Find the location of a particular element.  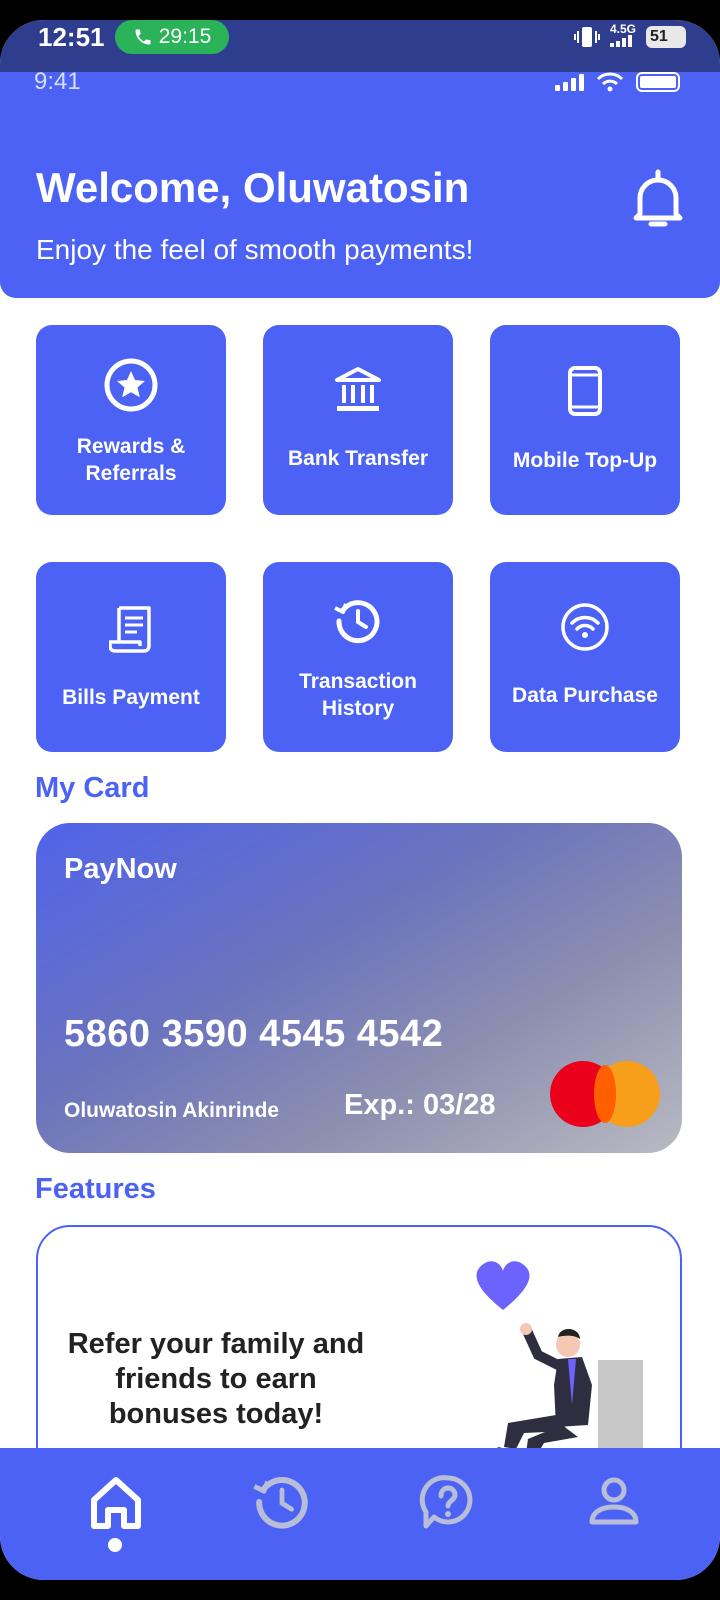

wifi-icon is located at coordinates (585, 627).